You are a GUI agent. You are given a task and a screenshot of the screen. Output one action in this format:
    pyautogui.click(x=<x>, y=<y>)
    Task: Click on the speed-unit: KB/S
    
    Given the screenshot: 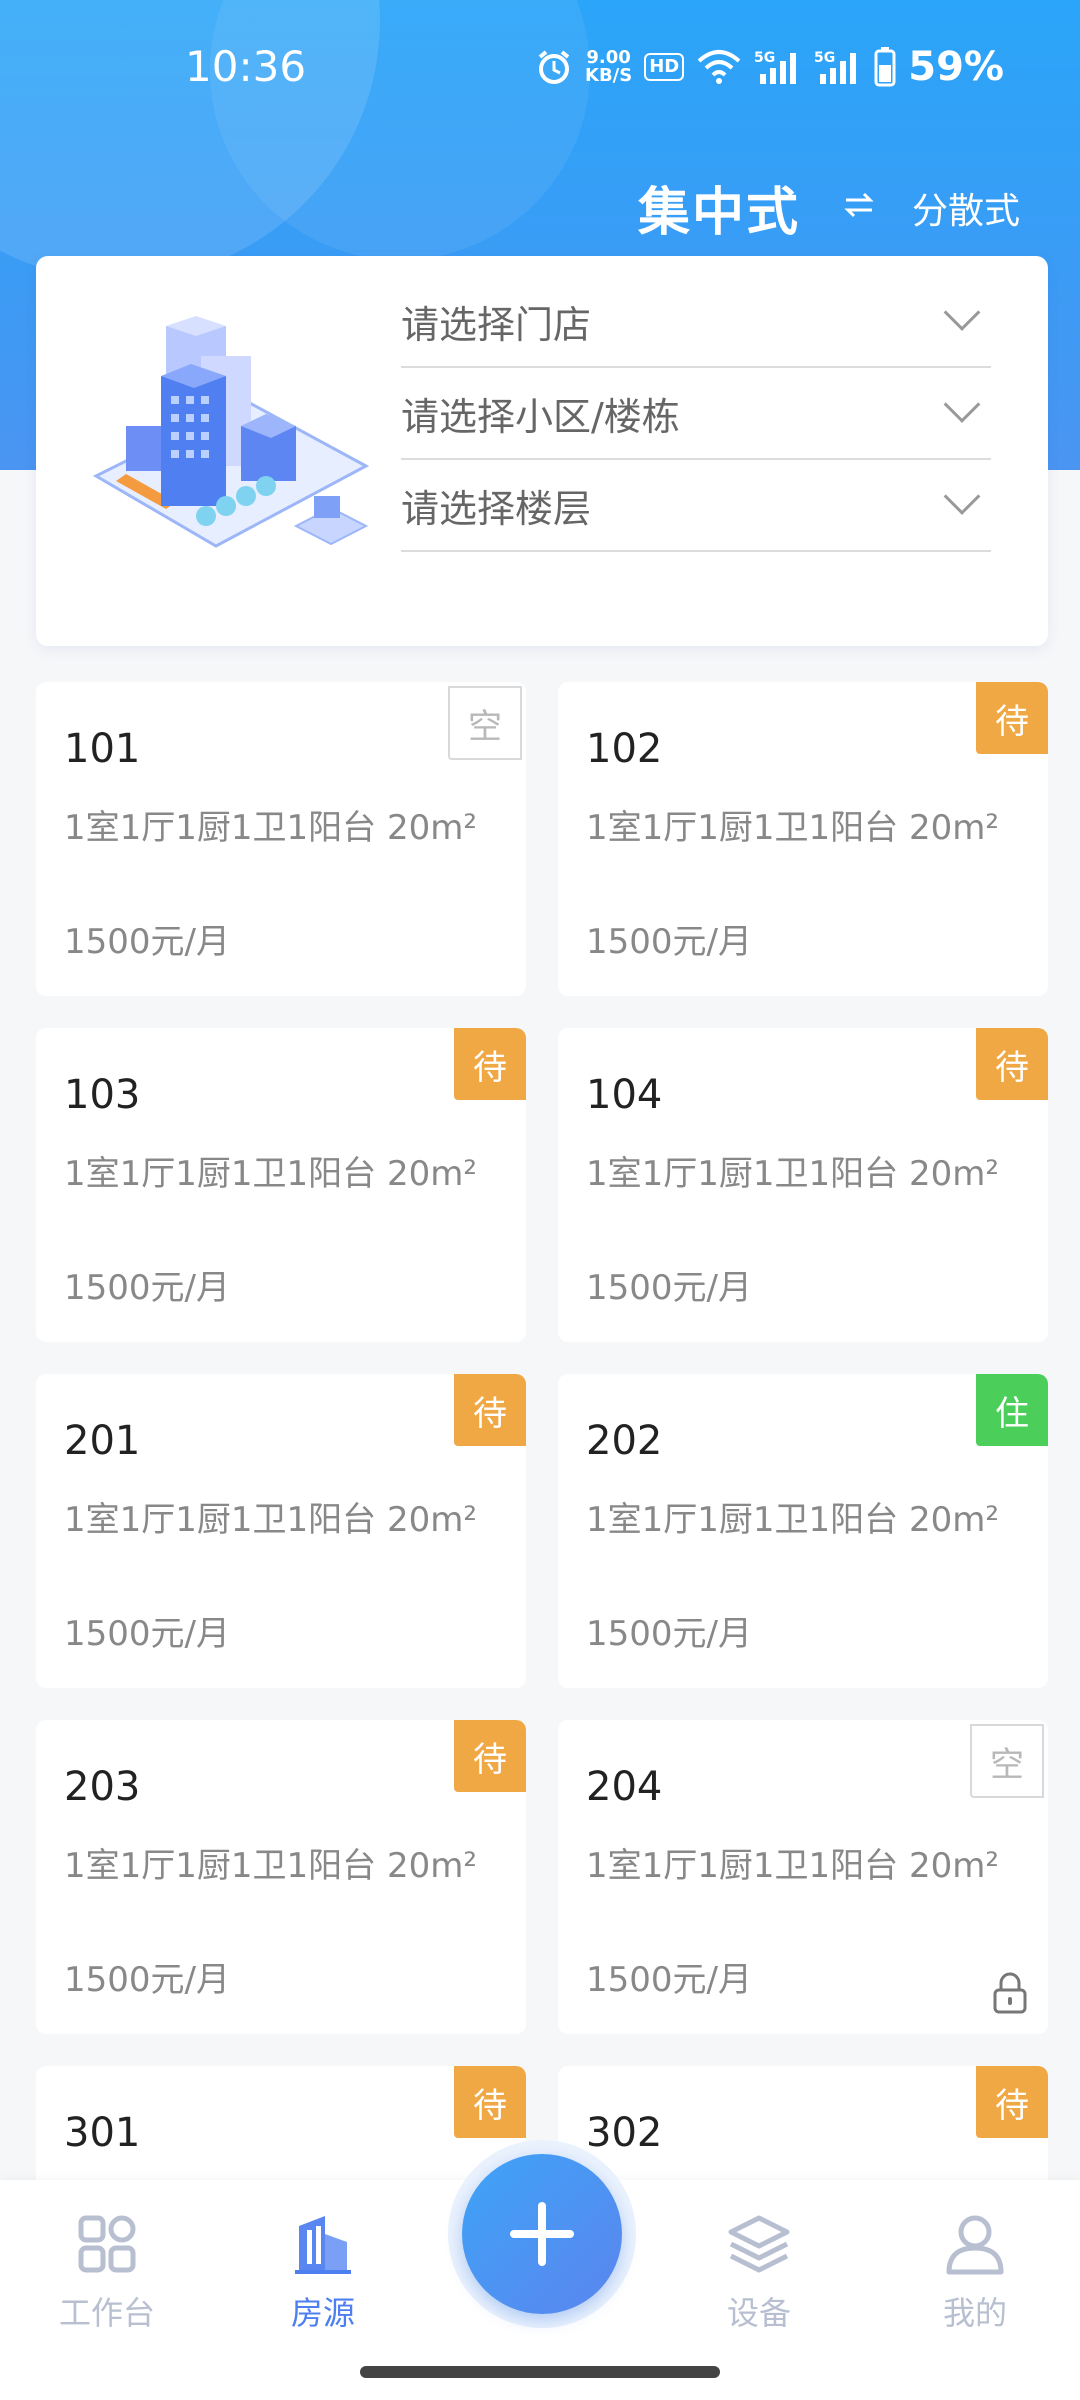 What is the action you would take?
    pyautogui.click(x=609, y=75)
    